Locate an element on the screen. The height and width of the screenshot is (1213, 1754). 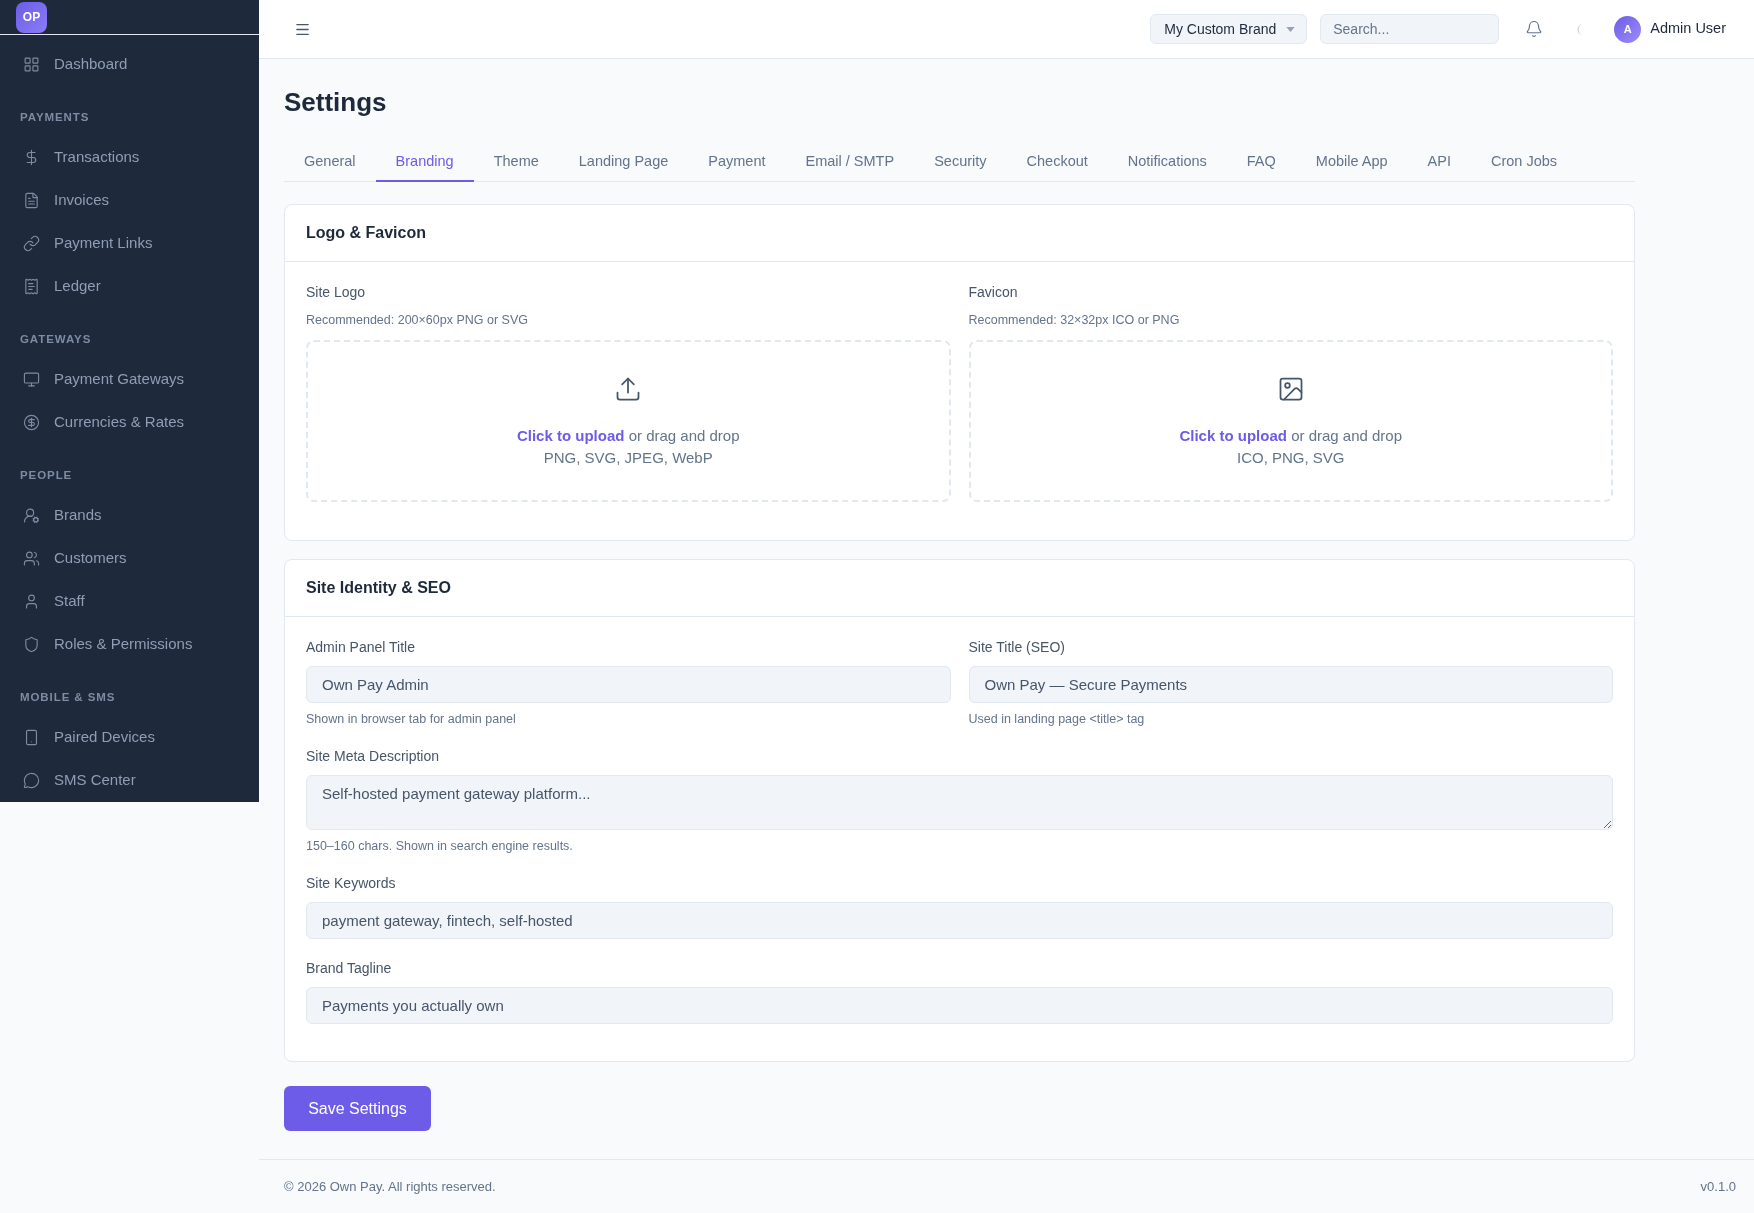
settings-tab: Email / SMTP is located at coordinates (850, 163).